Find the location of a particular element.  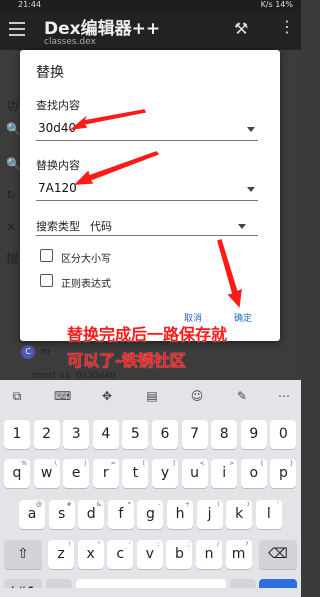

key-m-hint: ? is located at coordinates (247, 544).